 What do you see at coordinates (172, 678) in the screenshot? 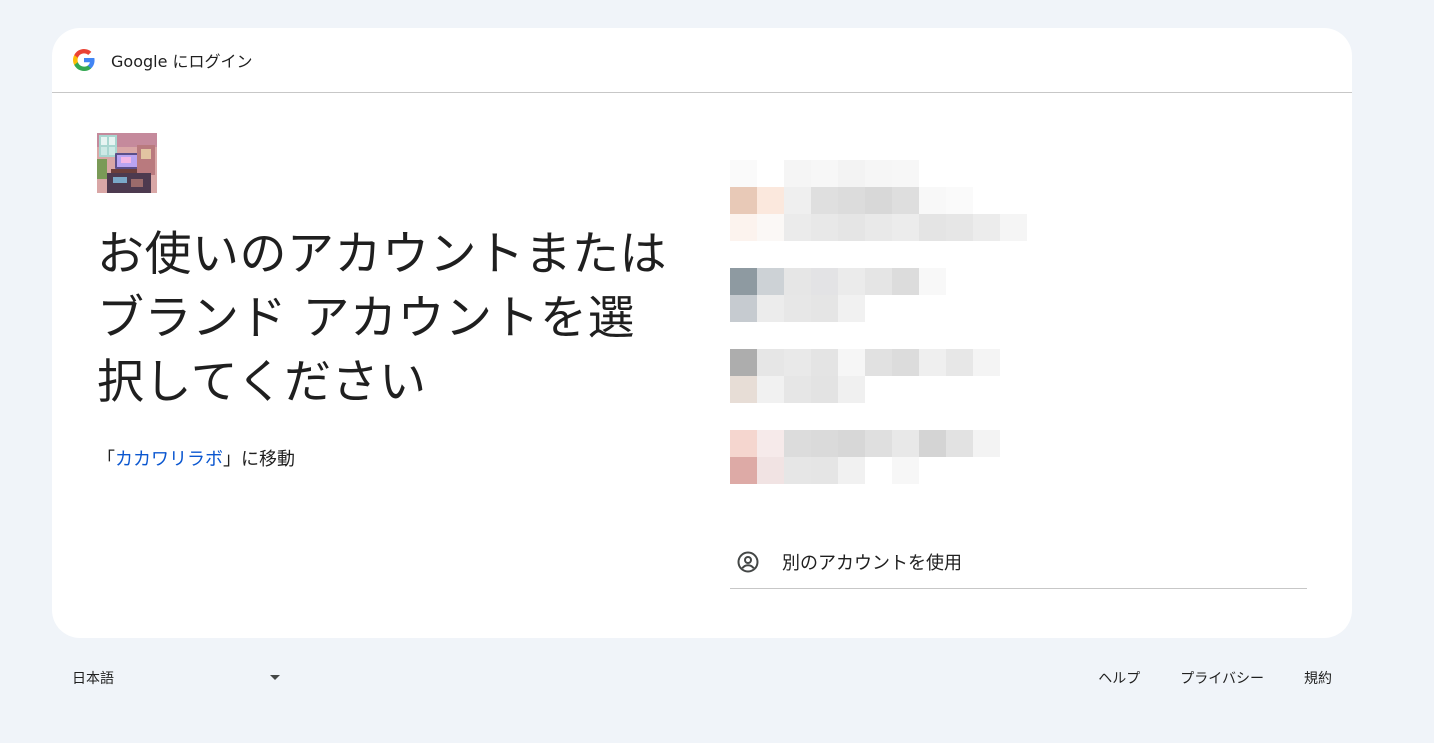
I see `language-select: 日本語` at bounding box center [172, 678].